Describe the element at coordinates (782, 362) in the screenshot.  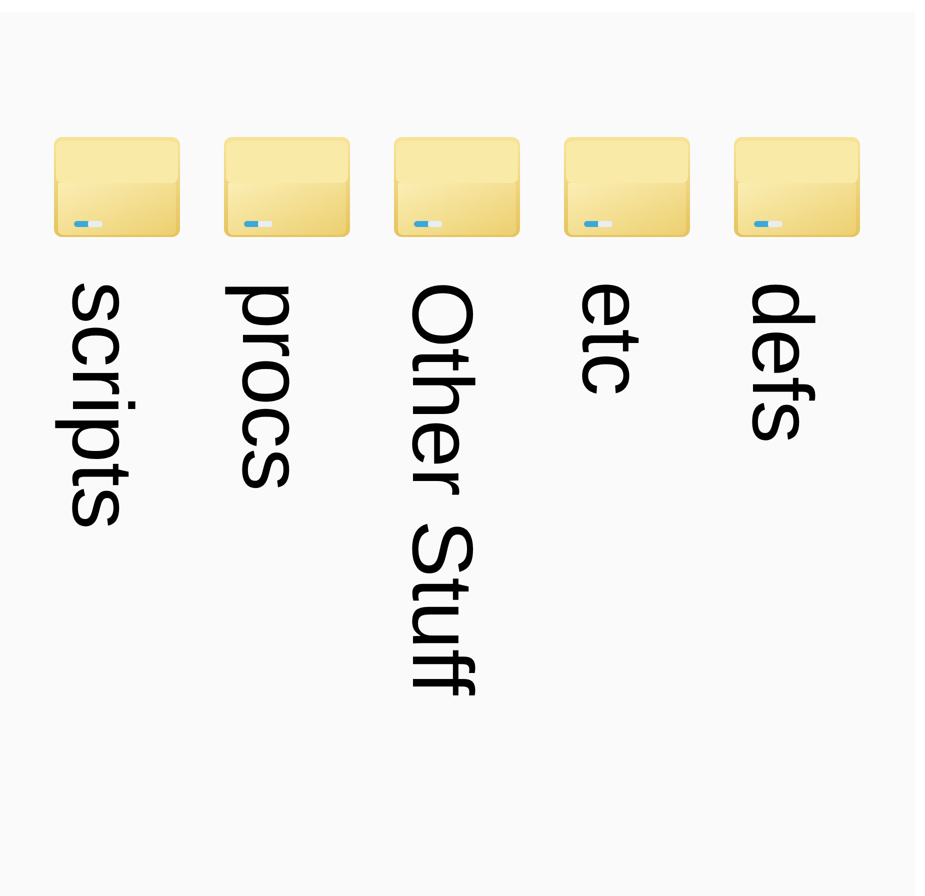
I see `folder-label: defs` at that location.